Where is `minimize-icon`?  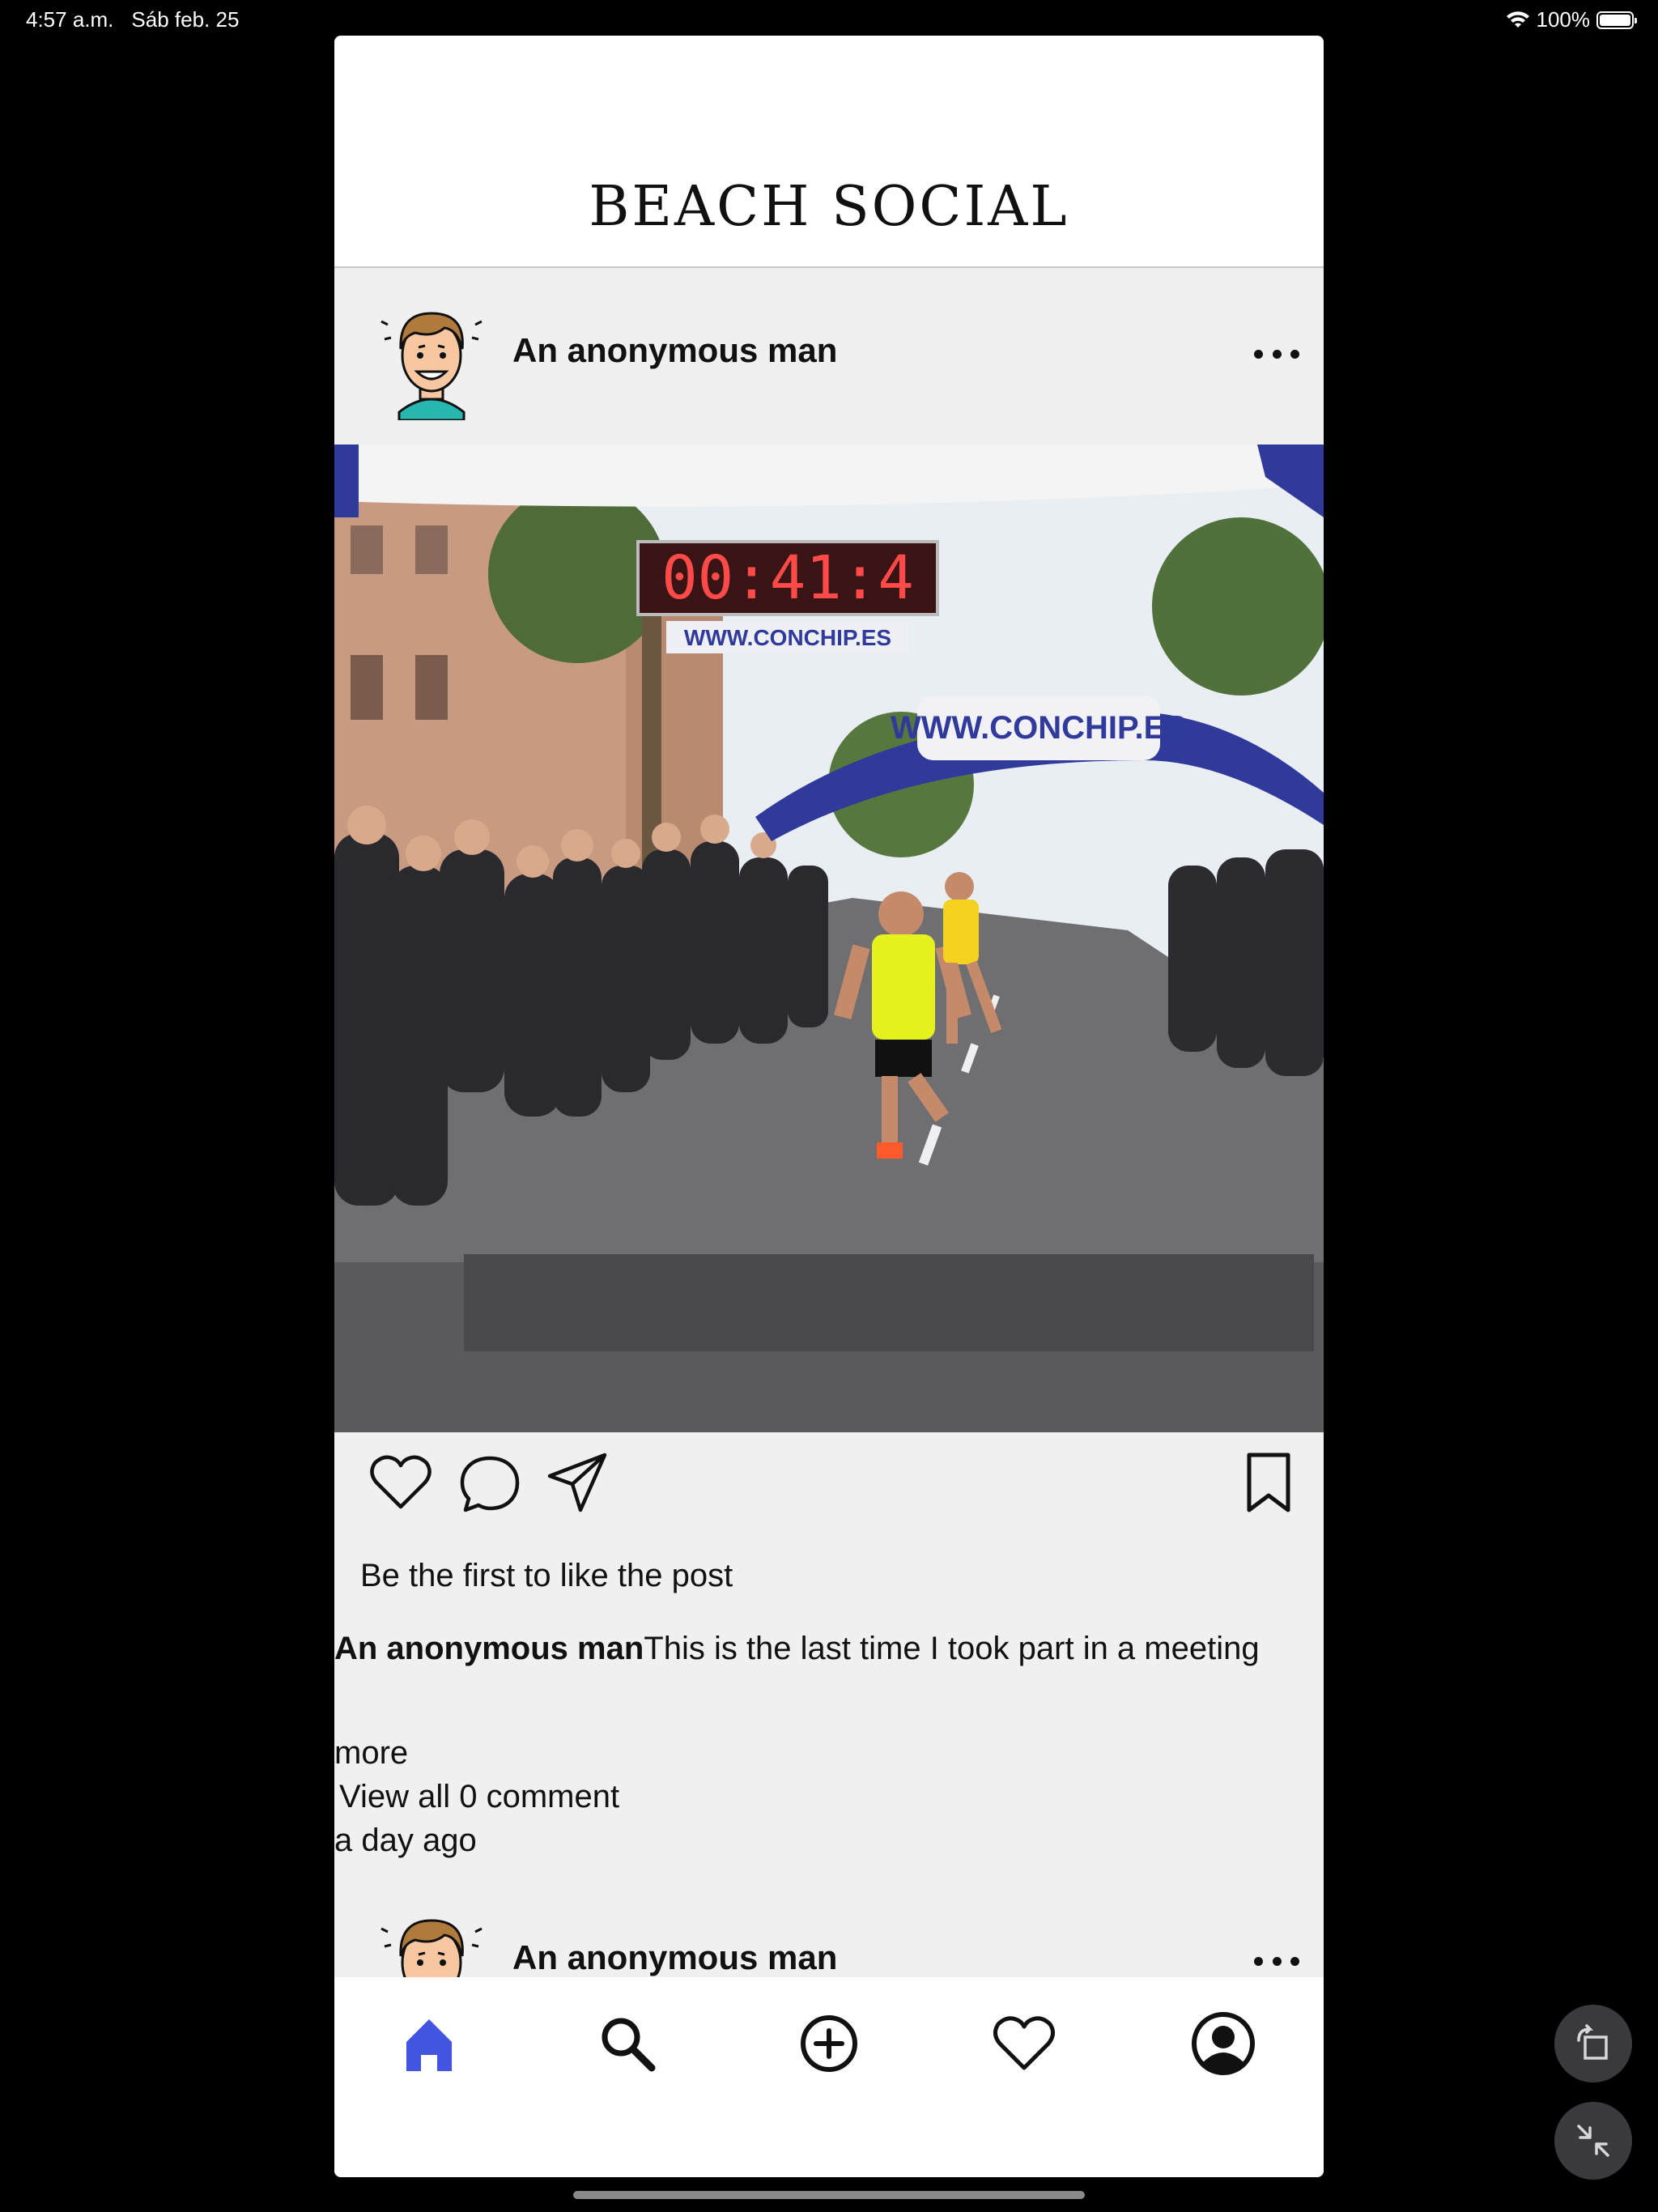 minimize-icon is located at coordinates (1593, 2141).